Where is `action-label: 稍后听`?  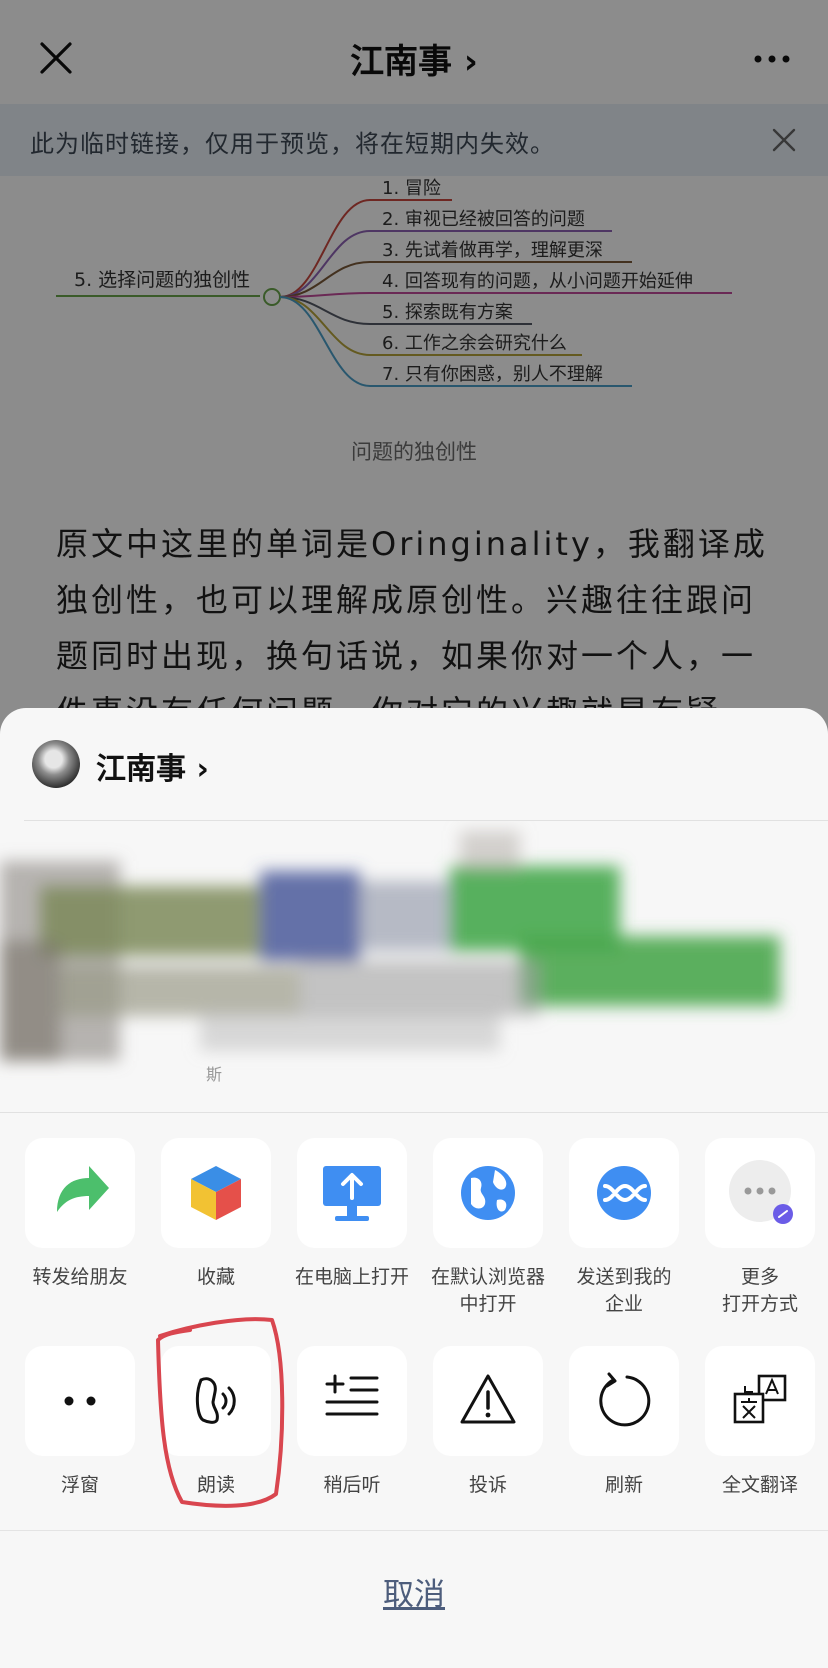 action-label: 稍后听 is located at coordinates (352, 1485).